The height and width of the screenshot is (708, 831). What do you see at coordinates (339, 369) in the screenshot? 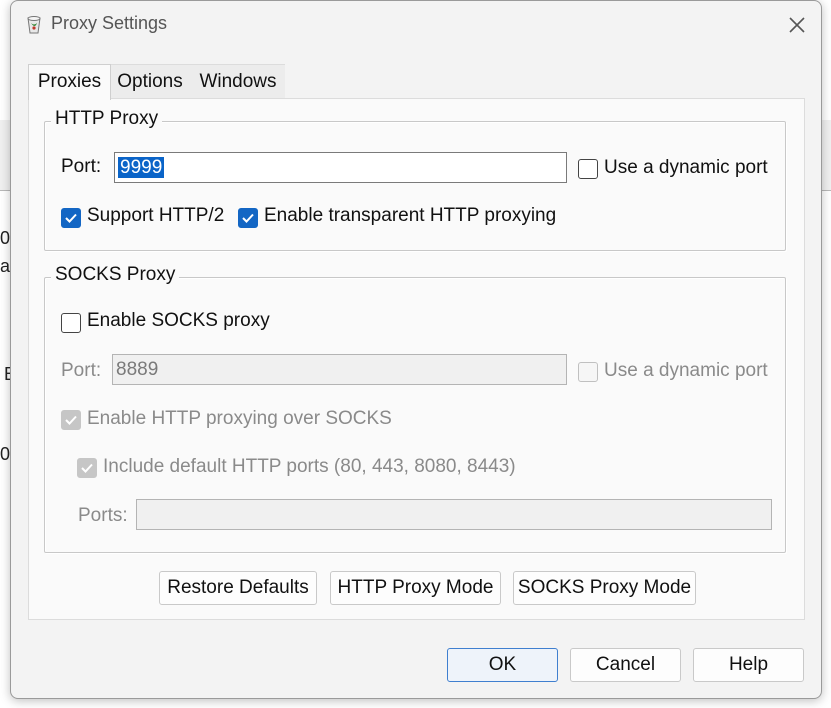
I see `socks-port-input: 8889` at bounding box center [339, 369].